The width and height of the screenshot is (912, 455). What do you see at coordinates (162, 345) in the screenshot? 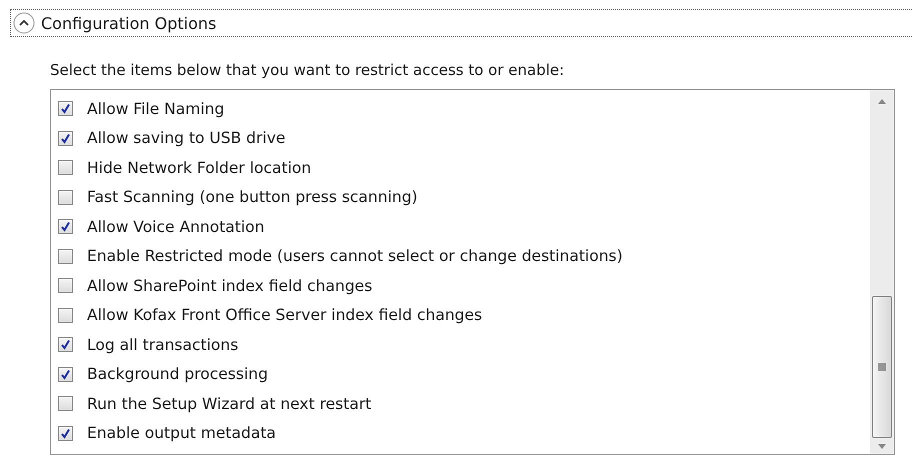
I see `option-label: Log all transactions` at bounding box center [162, 345].